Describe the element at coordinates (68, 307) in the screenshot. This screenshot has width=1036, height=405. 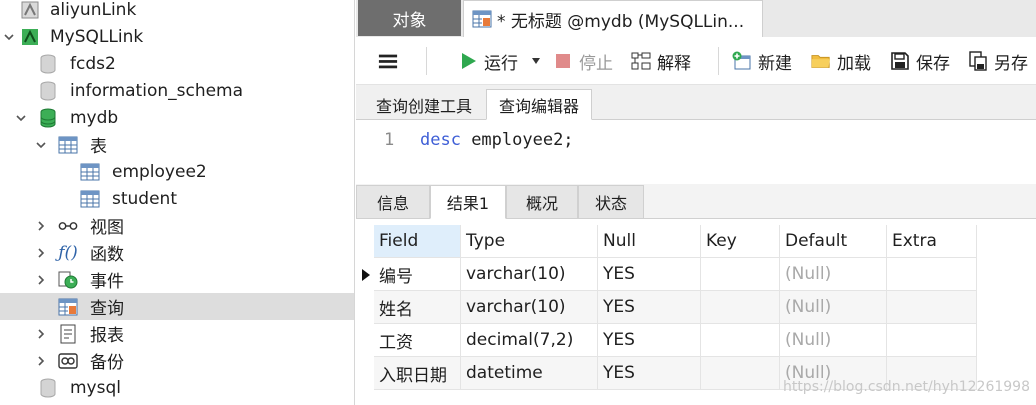
I see `query-icon` at that location.